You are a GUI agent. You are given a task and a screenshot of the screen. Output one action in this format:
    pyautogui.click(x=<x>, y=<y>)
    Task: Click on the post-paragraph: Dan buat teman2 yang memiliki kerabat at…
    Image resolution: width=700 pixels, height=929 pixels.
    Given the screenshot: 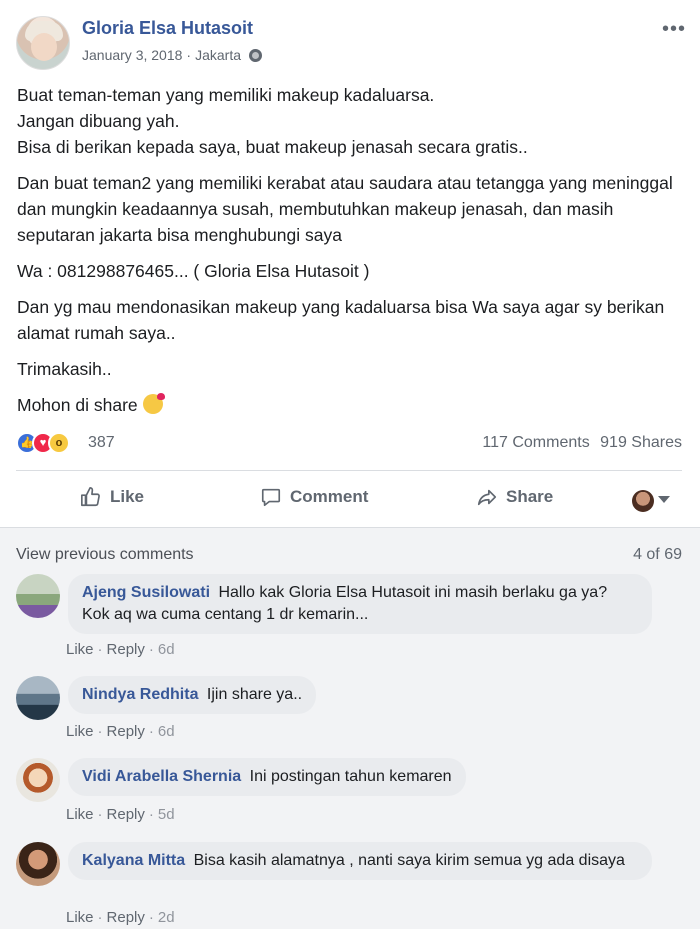 What is the action you would take?
    pyautogui.click(x=345, y=209)
    